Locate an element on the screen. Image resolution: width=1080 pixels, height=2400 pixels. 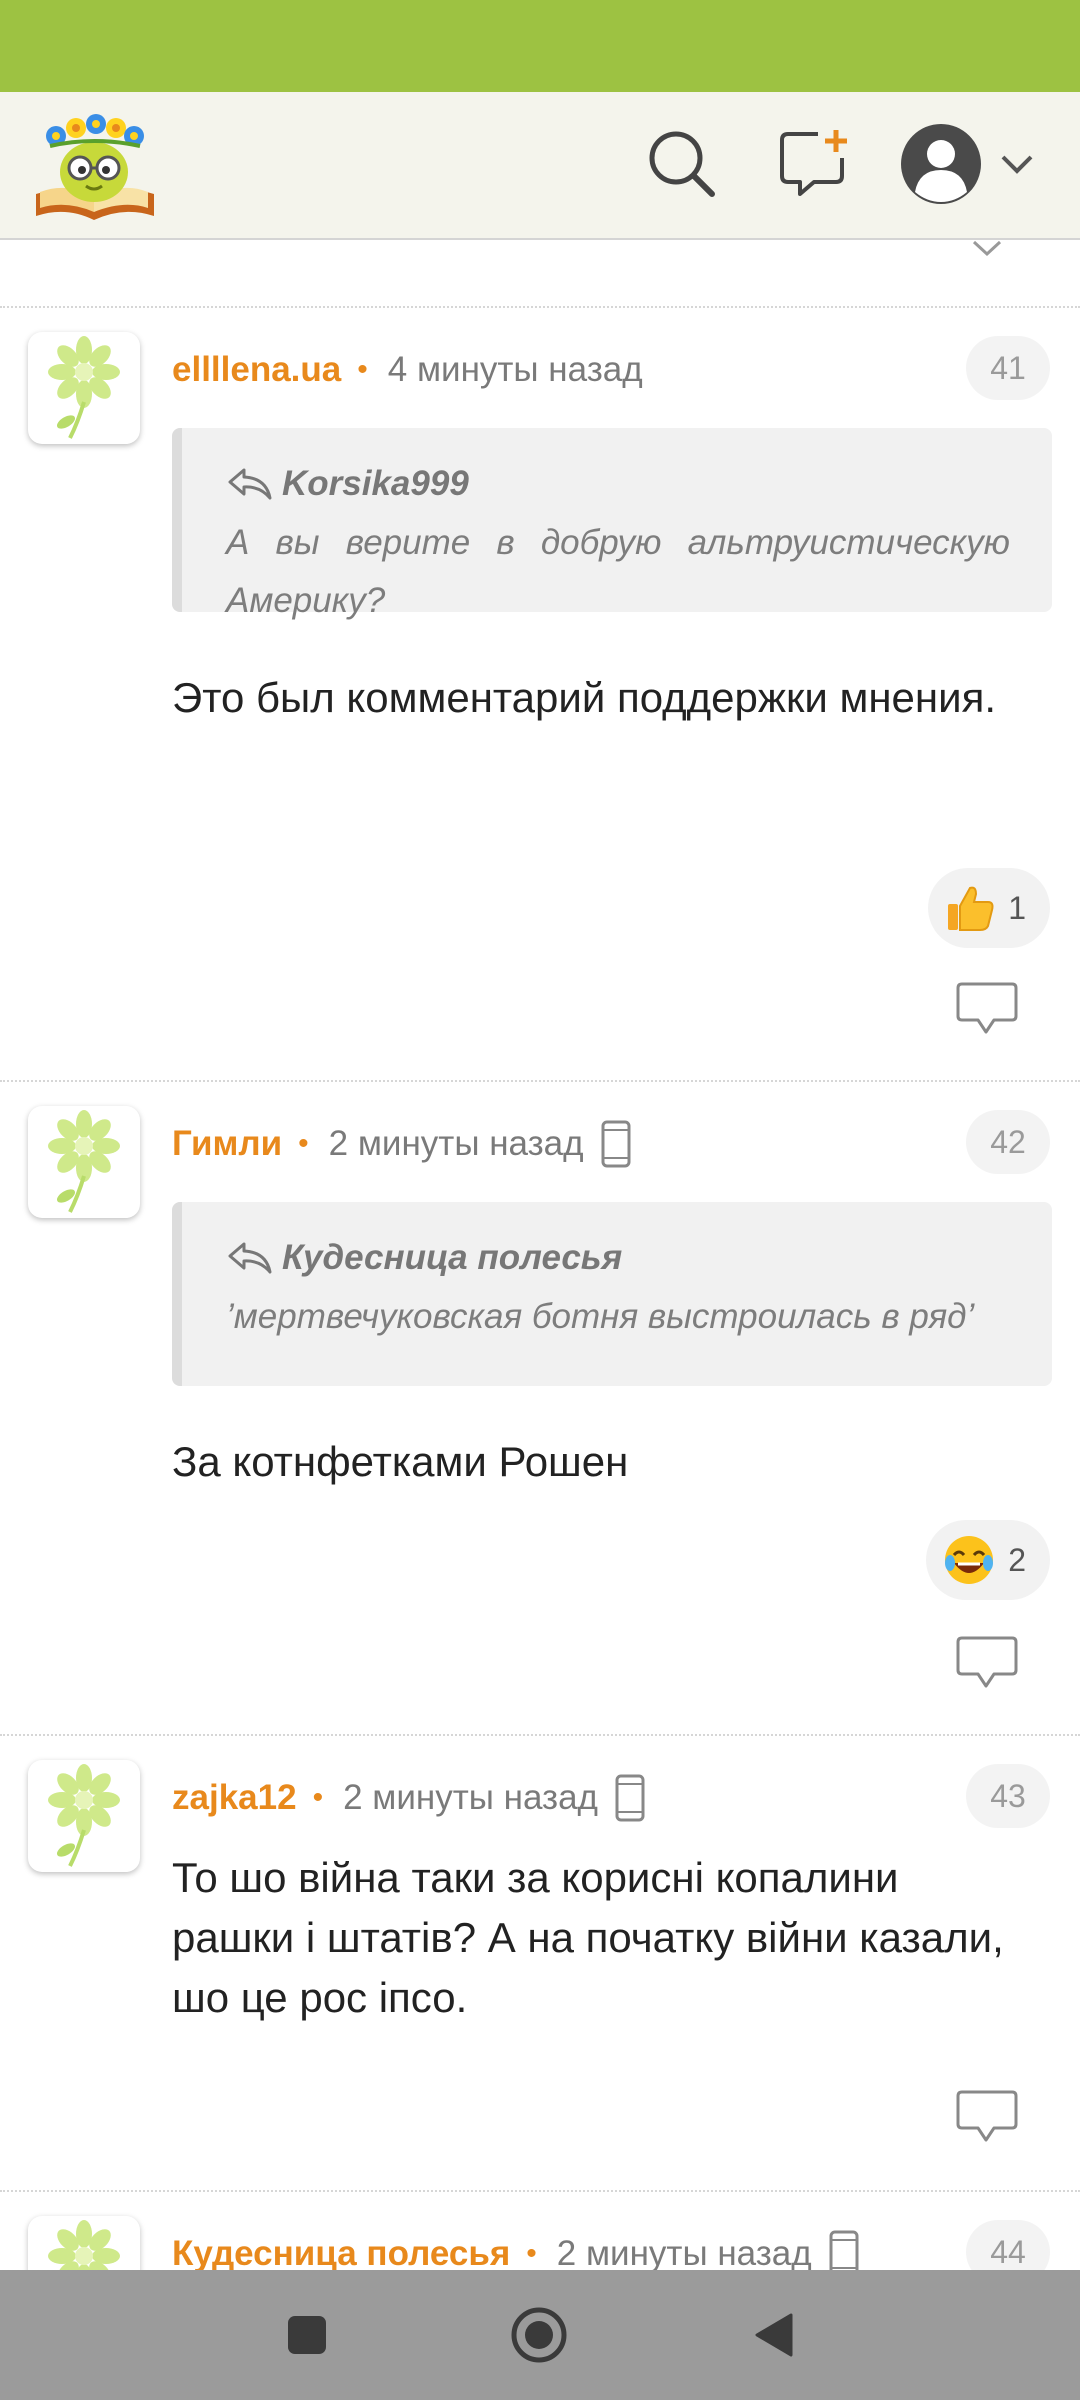
comment-meta: Гимли • 2 минуты назад is located at coordinates (402, 1144).